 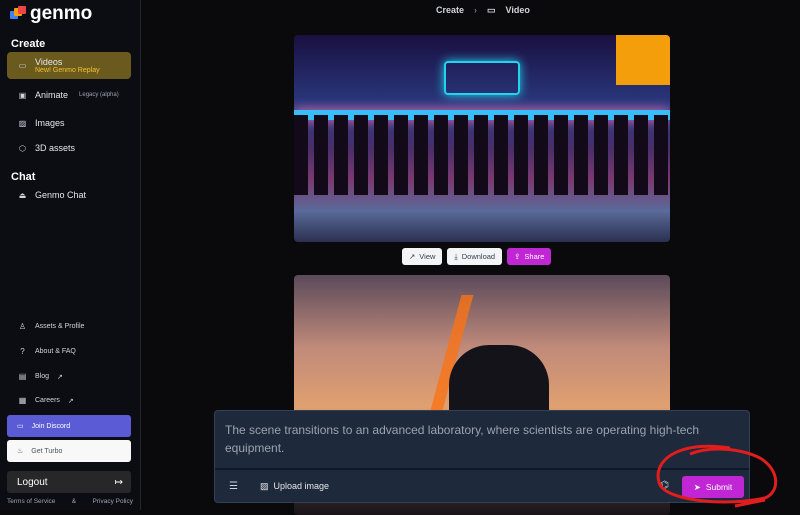 I want to click on label: Images, so click(x=50, y=123).